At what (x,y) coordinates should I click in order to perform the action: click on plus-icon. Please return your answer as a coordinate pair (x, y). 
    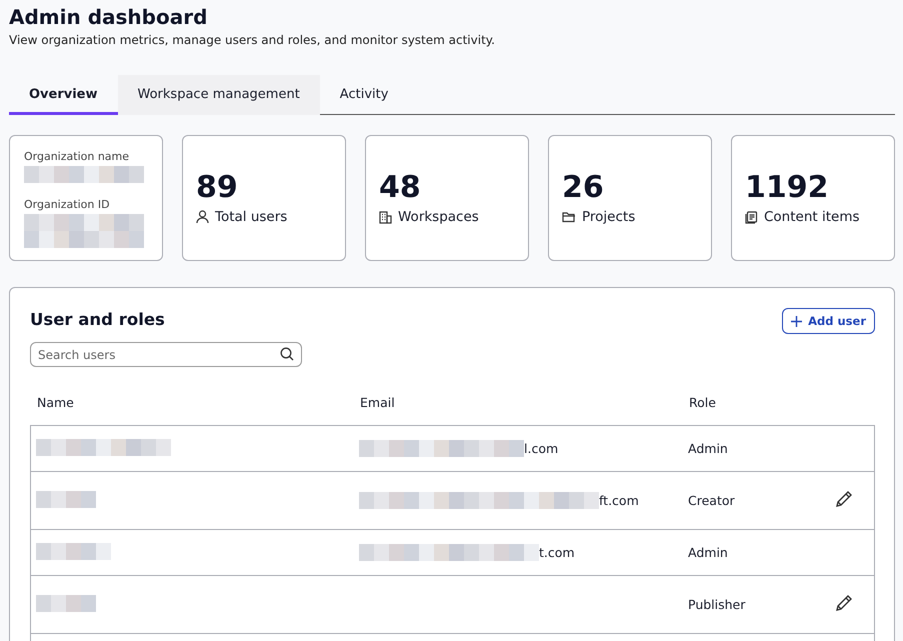
    Looking at the image, I should click on (796, 321).